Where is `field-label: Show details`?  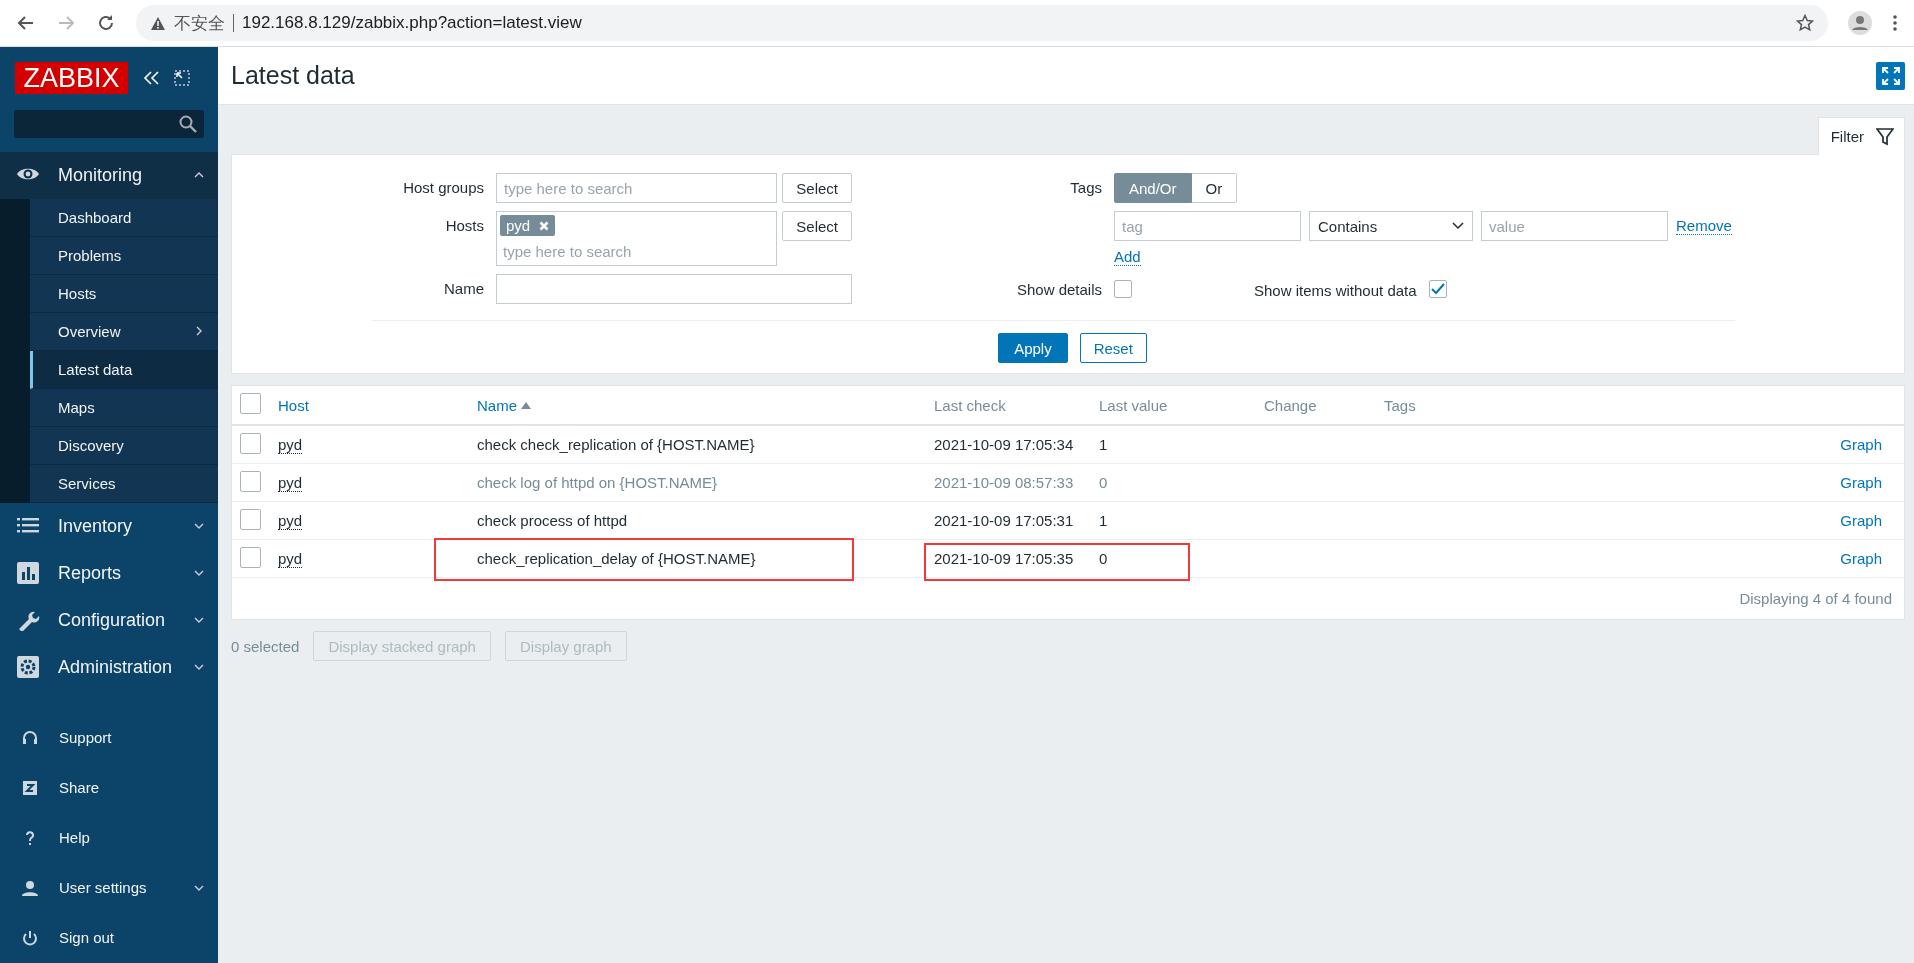
field-label: Show details is located at coordinates (1059, 289).